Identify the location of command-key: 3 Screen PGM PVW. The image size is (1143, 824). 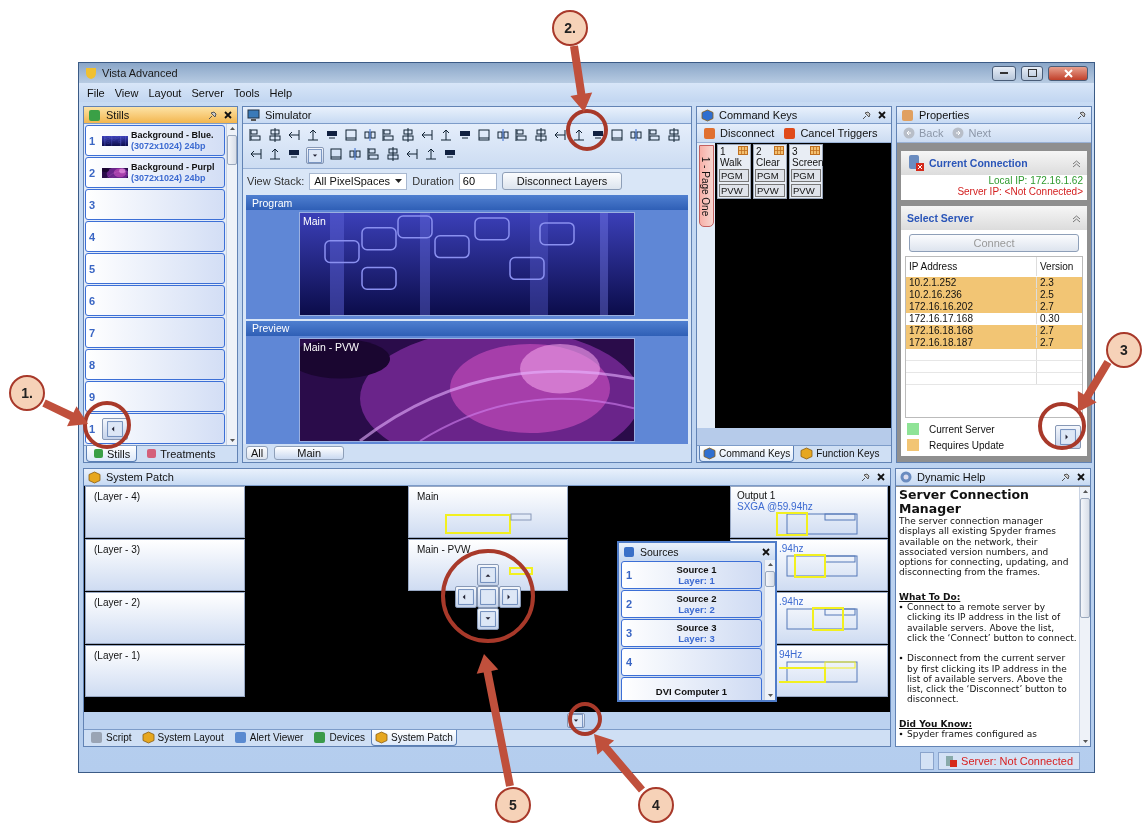
(806, 171).